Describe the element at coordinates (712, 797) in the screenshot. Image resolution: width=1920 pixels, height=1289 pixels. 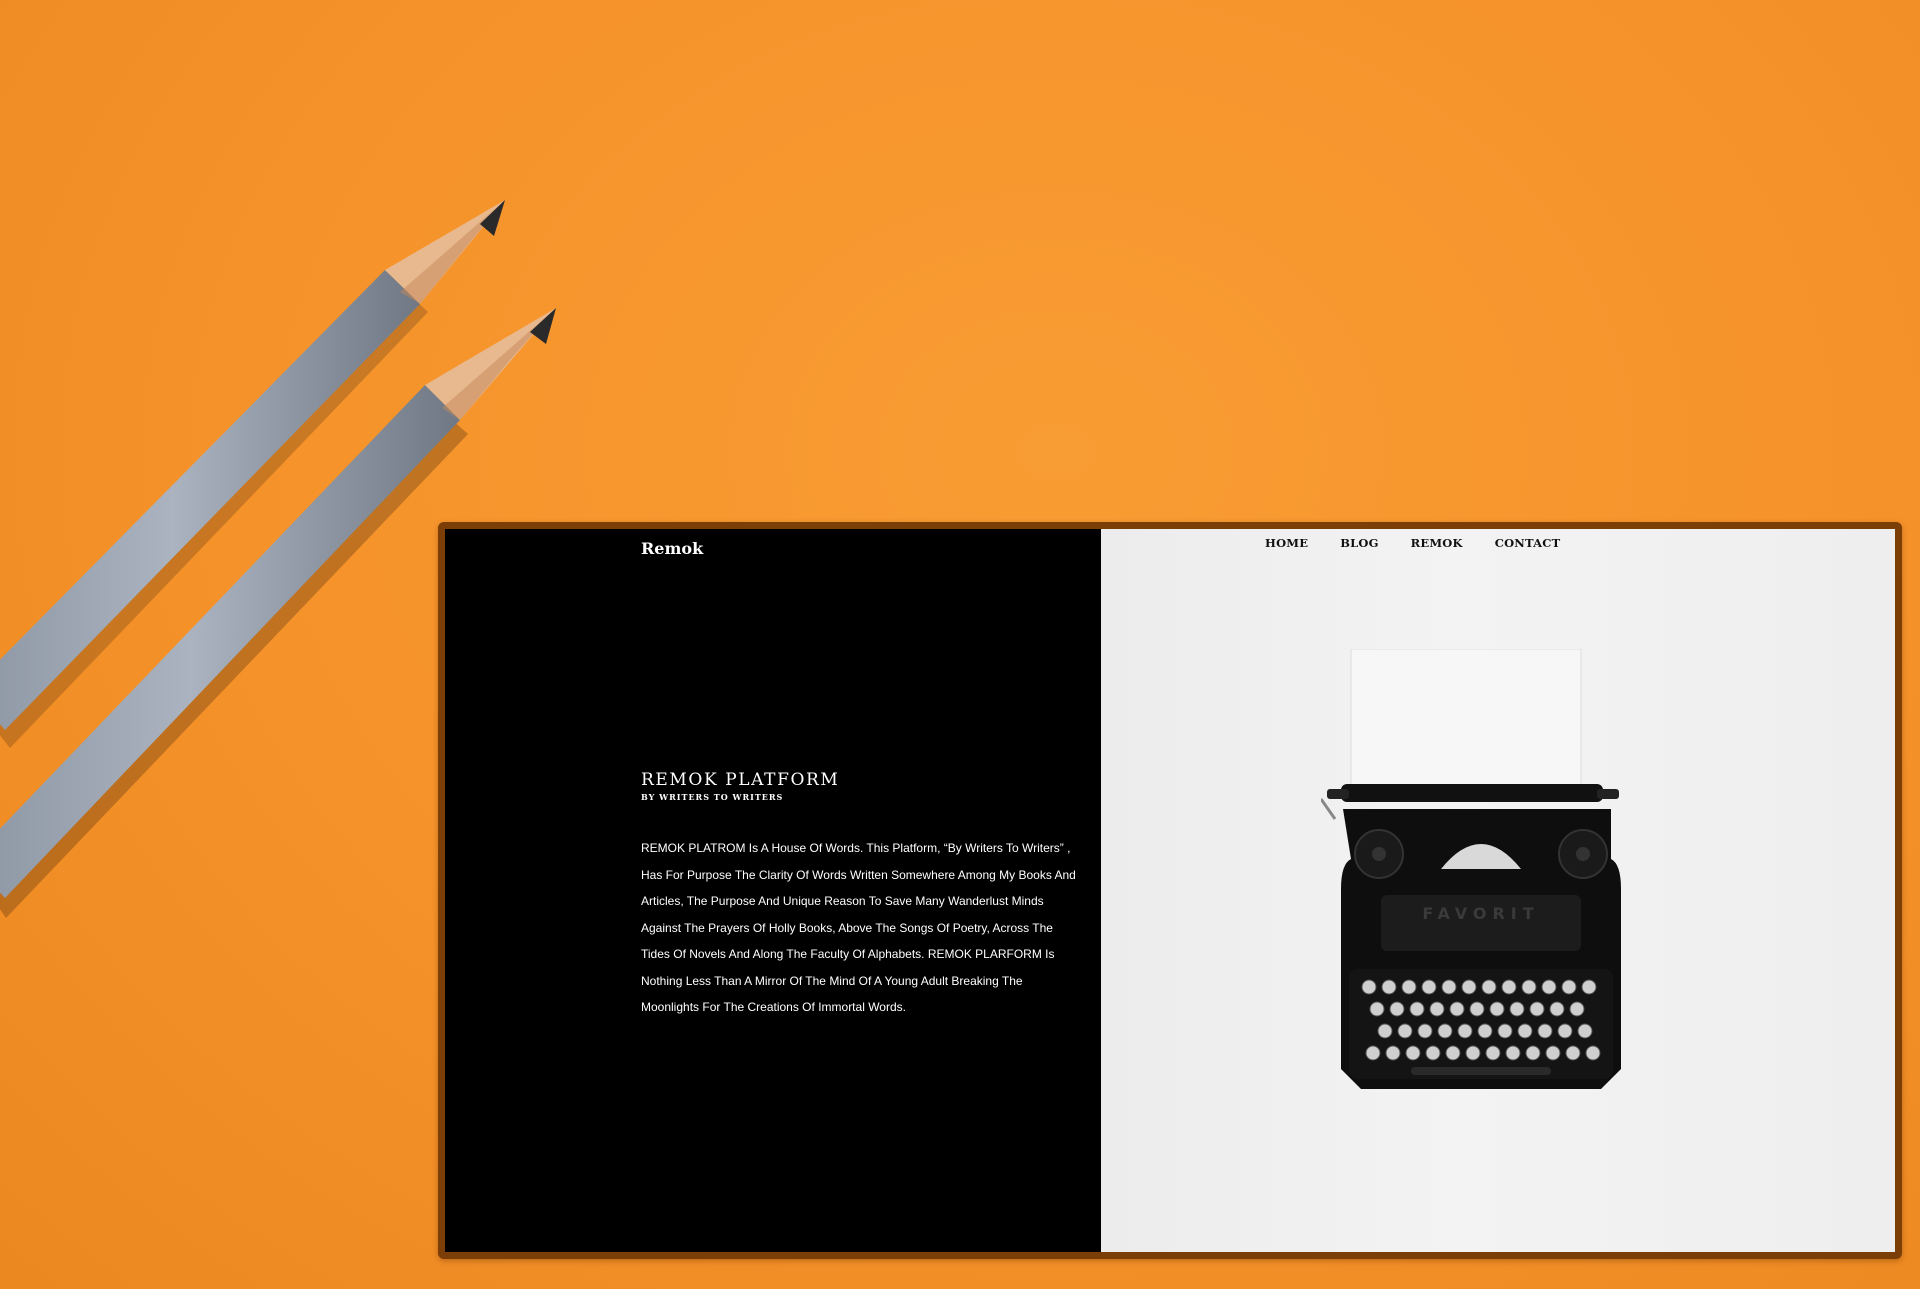
I see `hero-subtitle: BY WRITERS TO WRITERS` at that location.